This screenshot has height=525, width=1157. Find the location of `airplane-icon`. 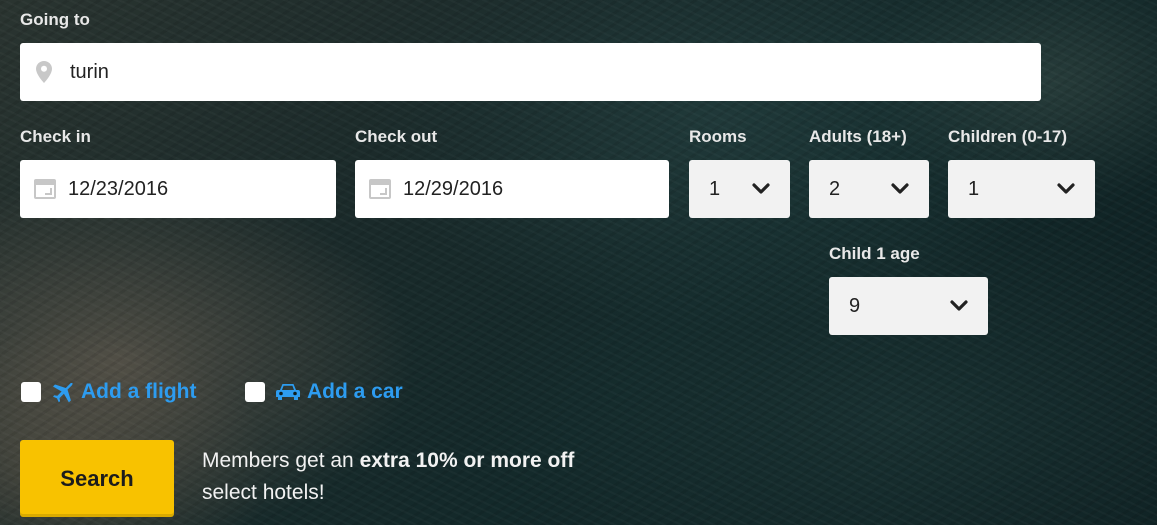

airplane-icon is located at coordinates (63, 392).